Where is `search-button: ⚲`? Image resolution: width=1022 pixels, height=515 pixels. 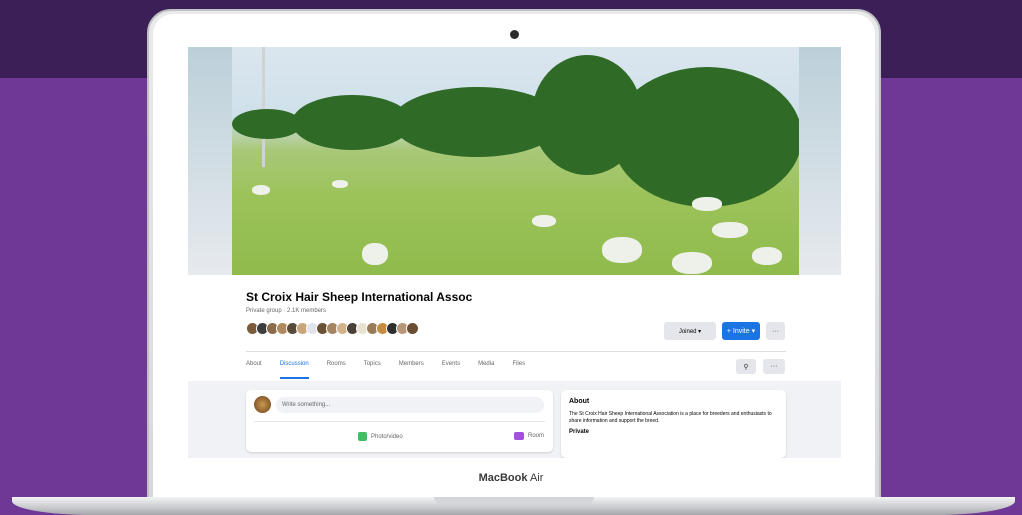
search-button: ⚲ is located at coordinates (746, 366).